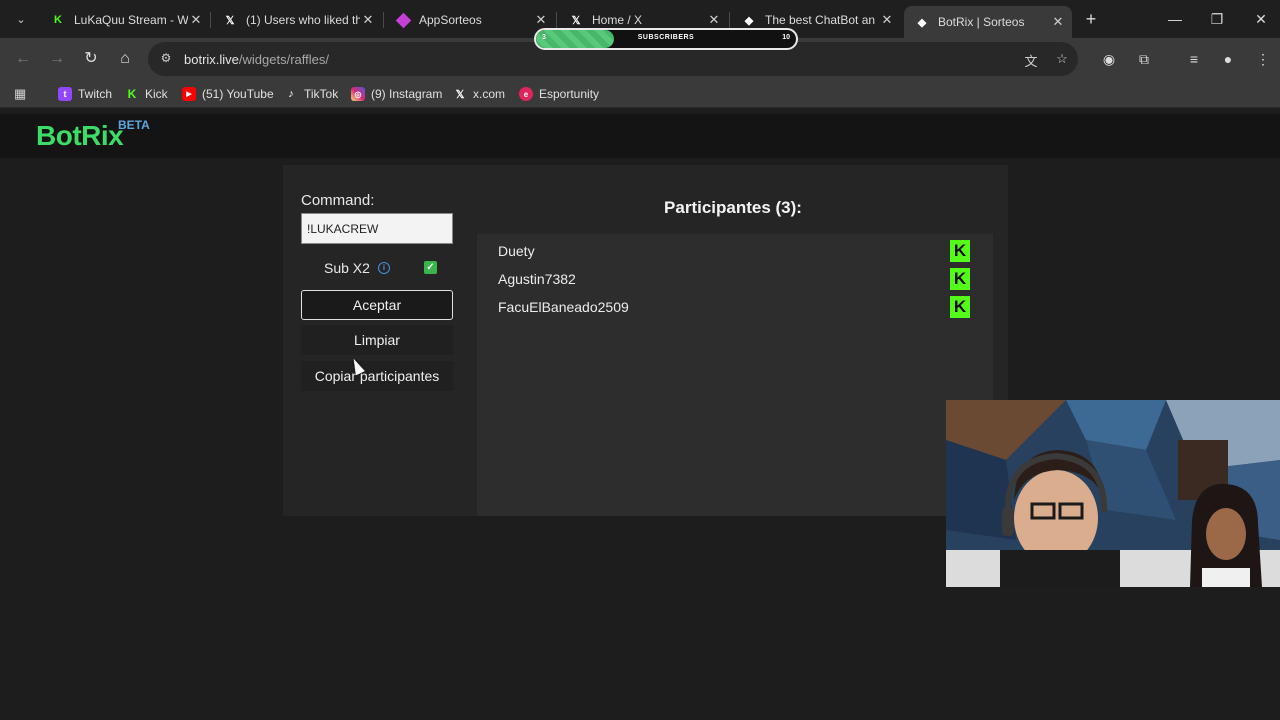  I want to click on esportunity-icon: e, so click(526, 94).